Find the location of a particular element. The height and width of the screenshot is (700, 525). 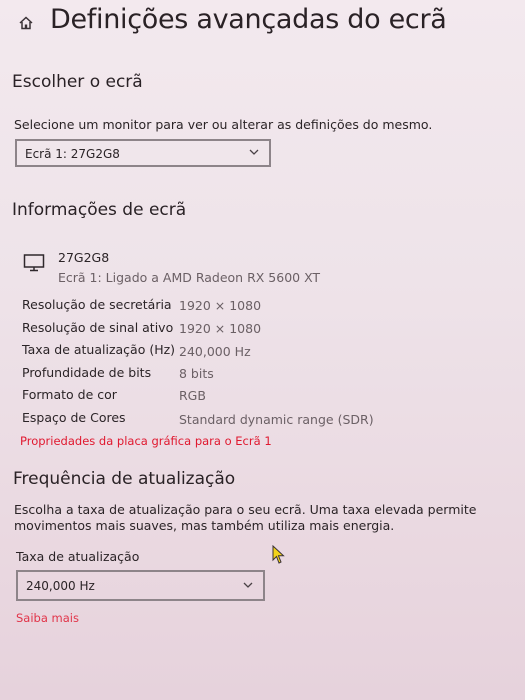

info-label-active-signal-resolution: Resolução de sinal ativo is located at coordinates (98, 327).